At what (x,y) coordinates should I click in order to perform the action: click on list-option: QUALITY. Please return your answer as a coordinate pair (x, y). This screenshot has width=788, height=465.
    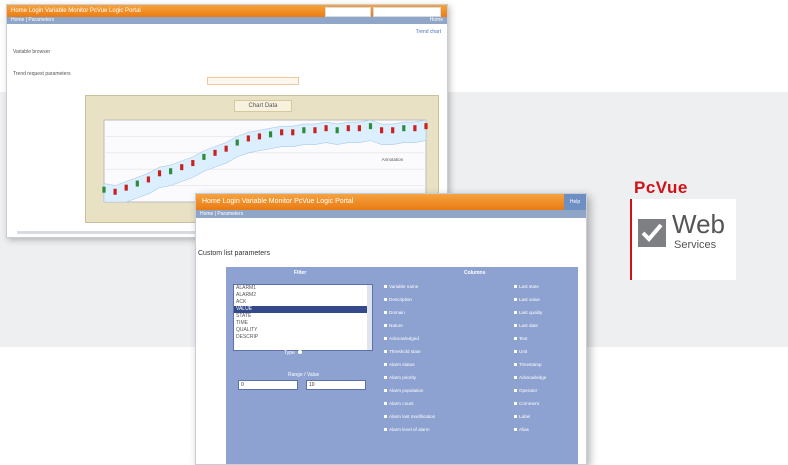
    Looking at the image, I should click on (303, 330).